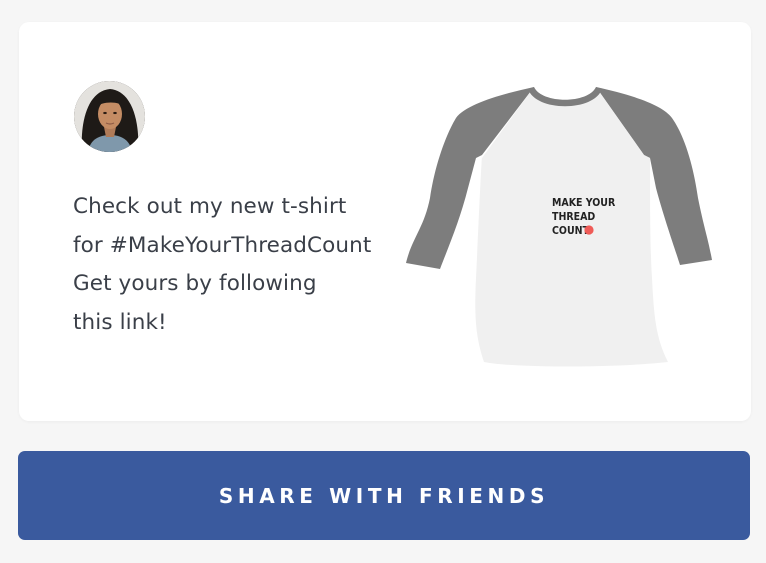 The width and height of the screenshot is (766, 563). What do you see at coordinates (589, 230) in the screenshot?
I see `shirt-print-dot` at bounding box center [589, 230].